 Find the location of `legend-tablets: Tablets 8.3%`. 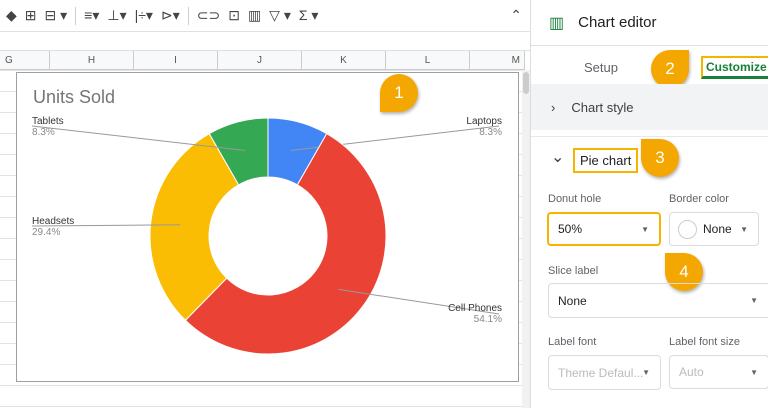

legend-tablets: Tablets 8.3% is located at coordinates (48, 127).